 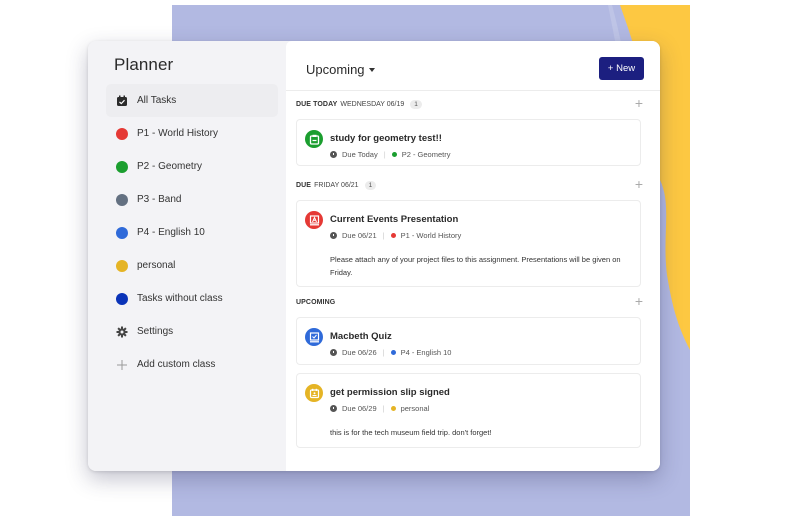 What do you see at coordinates (390, 392) in the screenshot?
I see `task-title: get permission slip signed` at bounding box center [390, 392].